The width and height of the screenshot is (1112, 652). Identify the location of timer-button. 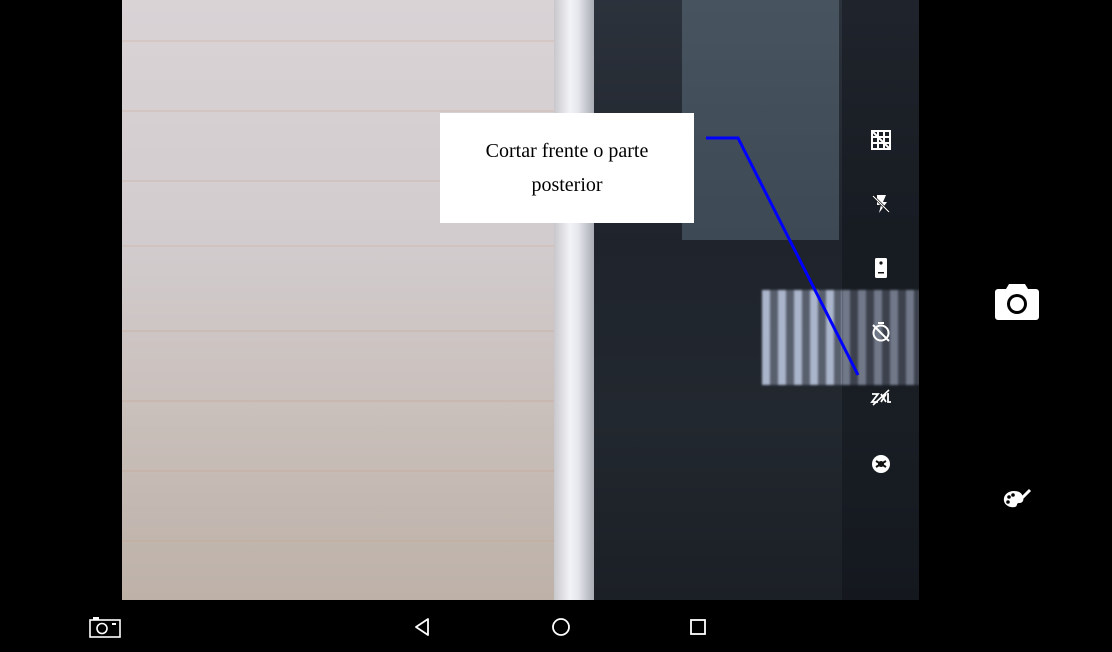
(880, 332).